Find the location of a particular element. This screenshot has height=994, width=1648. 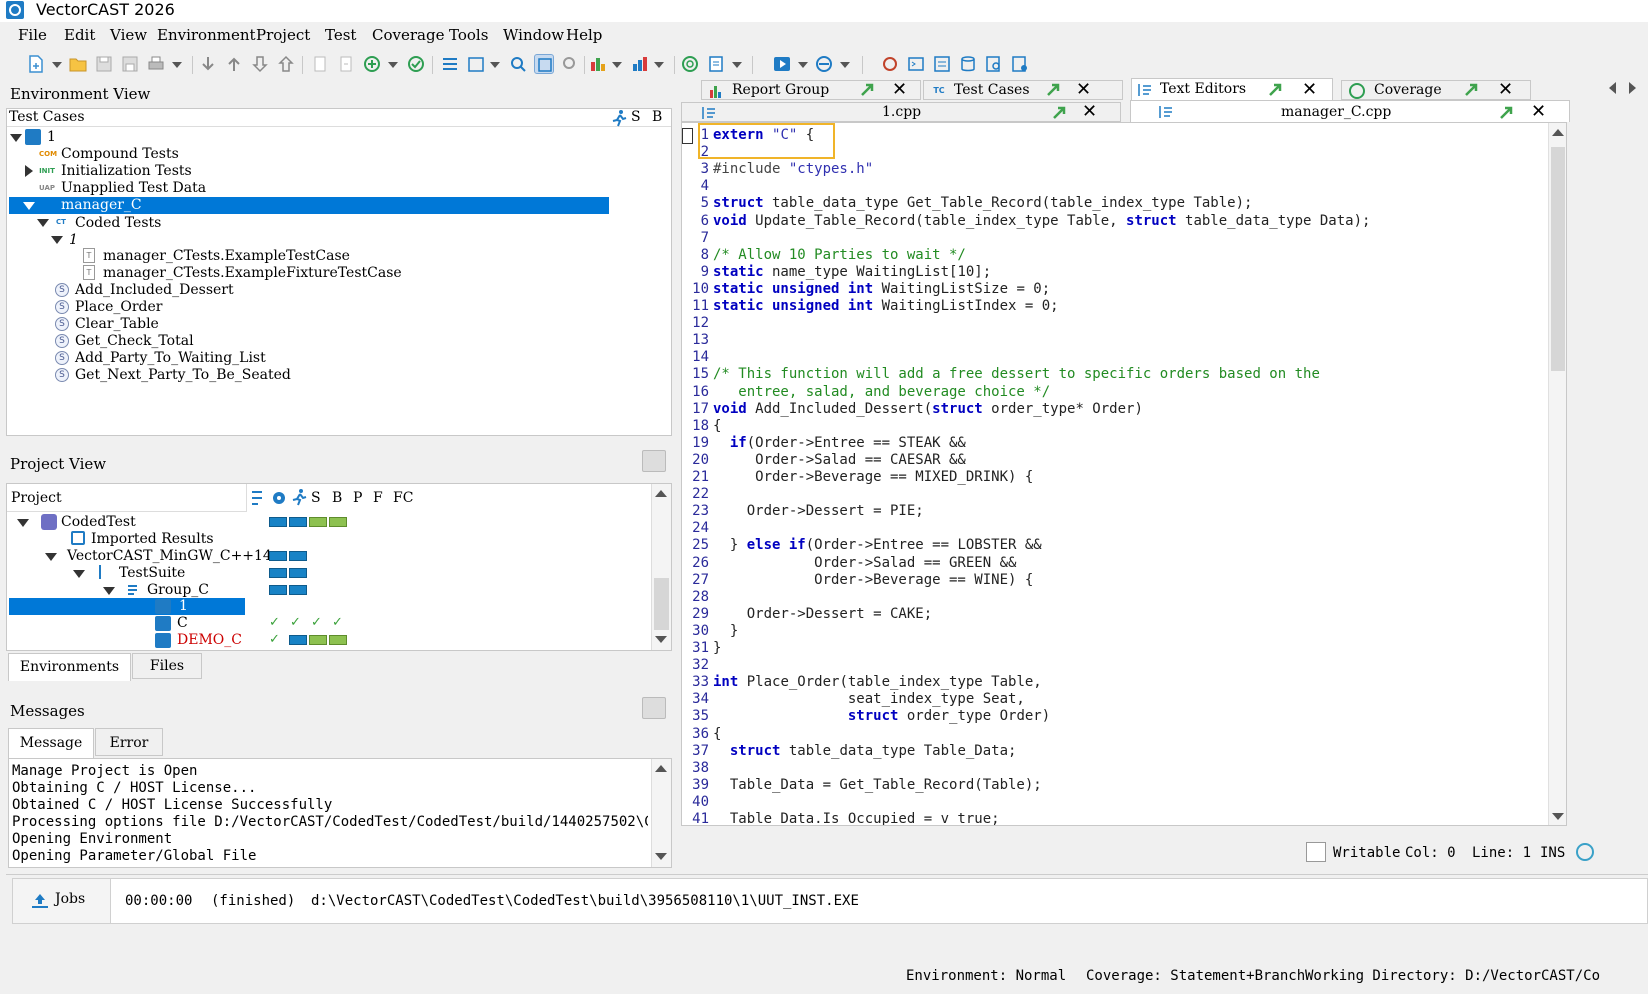

env-1-node: 1 is located at coordinates (183, 606).